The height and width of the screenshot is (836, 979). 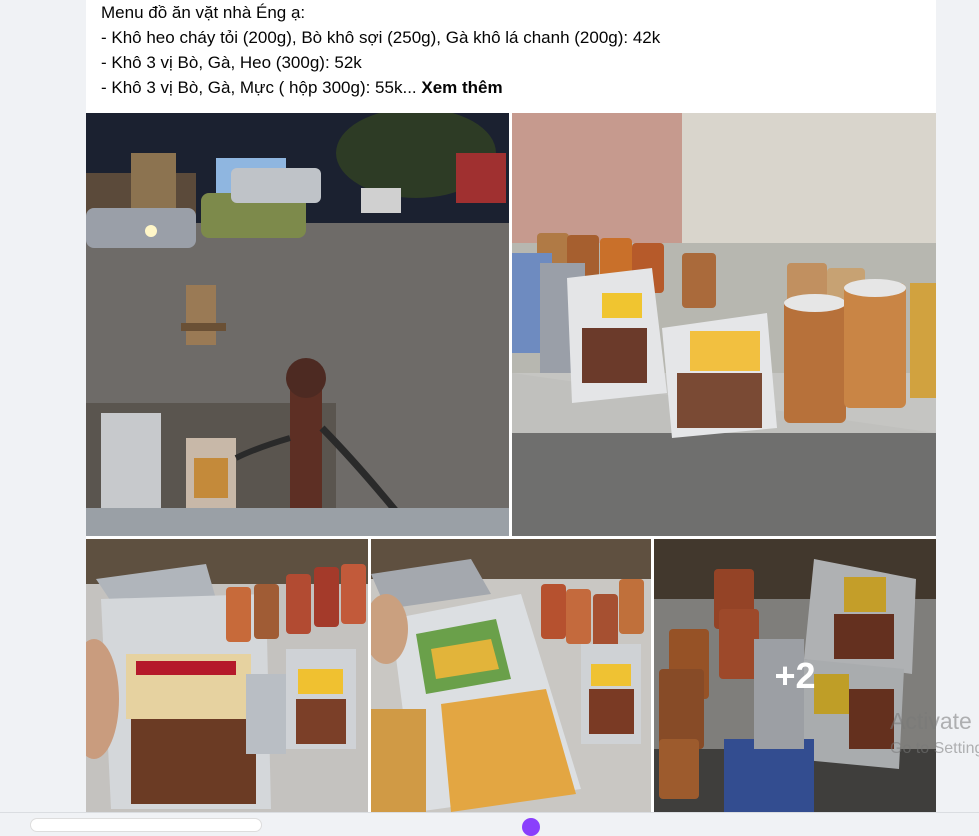 What do you see at coordinates (531, 827) in the screenshot?
I see `avatar` at bounding box center [531, 827].